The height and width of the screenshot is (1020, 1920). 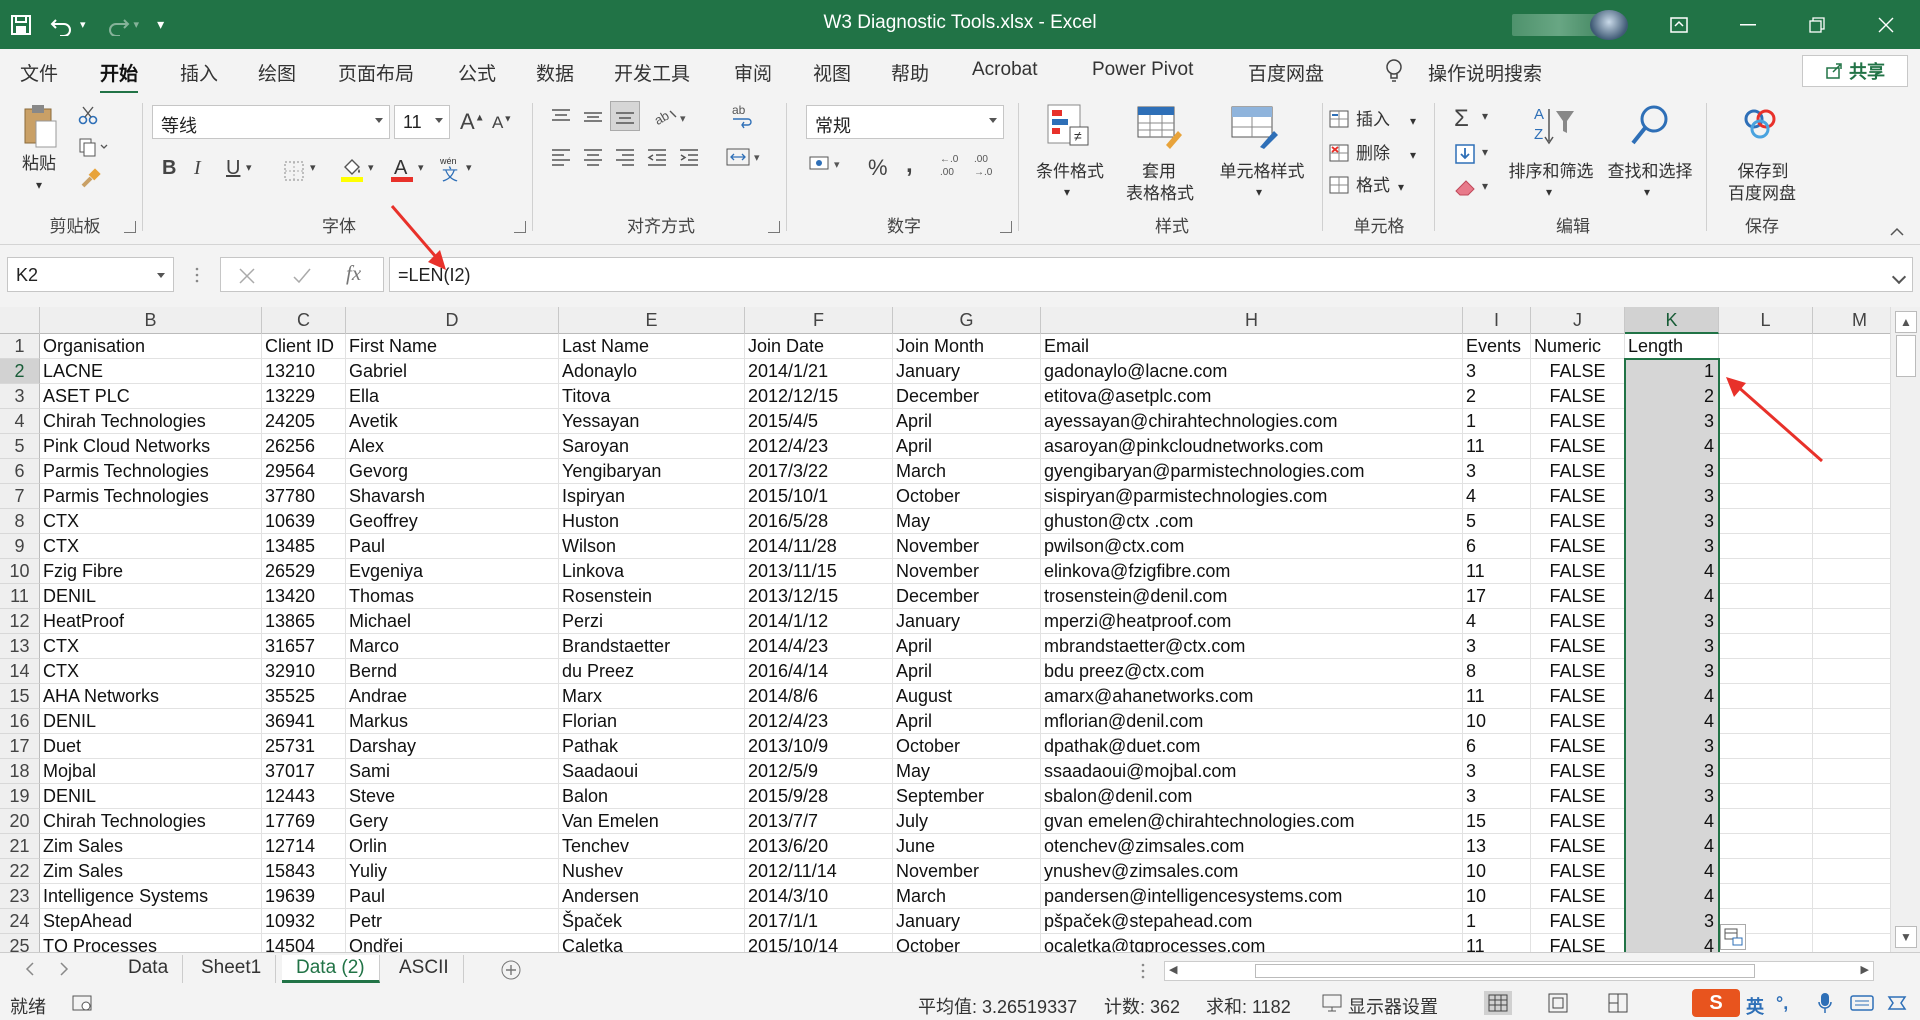 What do you see at coordinates (1851, 696) in the screenshot?
I see `cell-m15` at bounding box center [1851, 696].